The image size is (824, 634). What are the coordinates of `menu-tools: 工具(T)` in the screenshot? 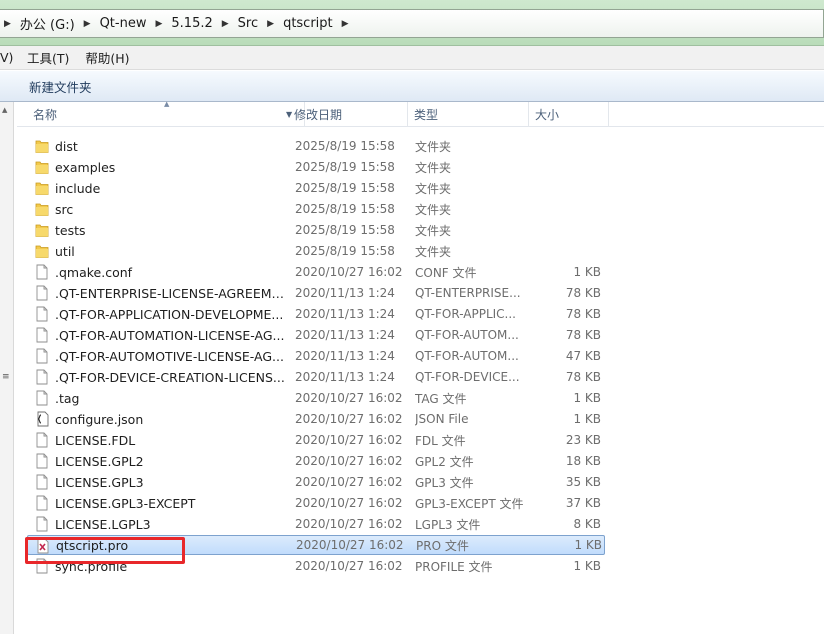 It's located at (56, 57).